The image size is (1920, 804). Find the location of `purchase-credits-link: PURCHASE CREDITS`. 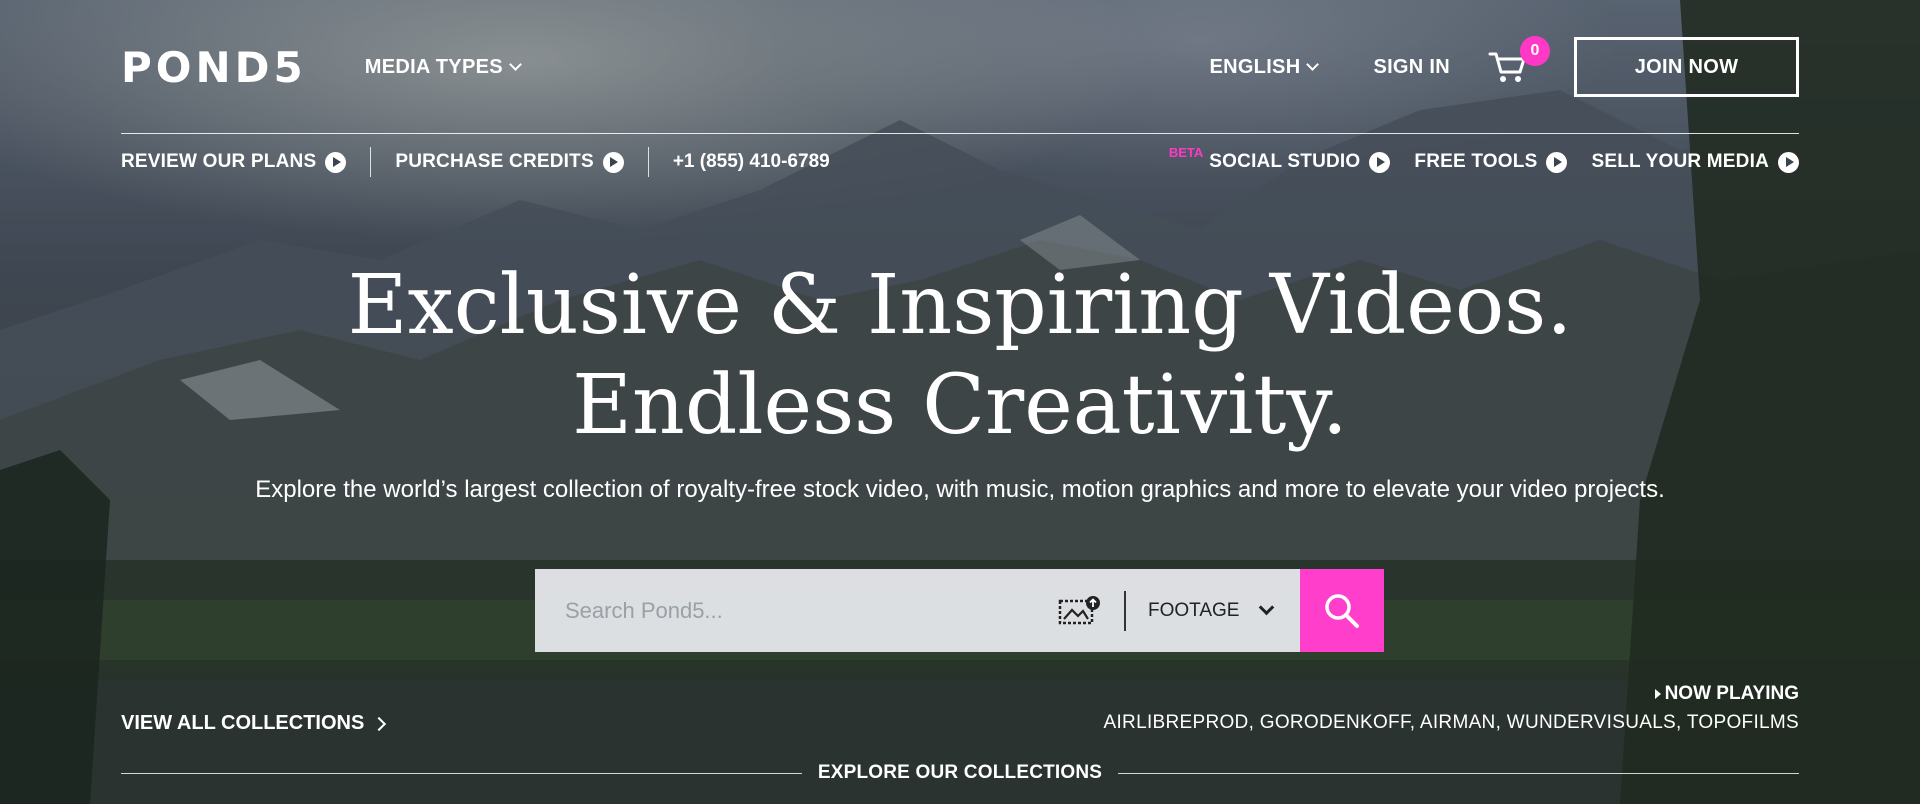

purchase-credits-link: PURCHASE CREDITS is located at coordinates (509, 162).